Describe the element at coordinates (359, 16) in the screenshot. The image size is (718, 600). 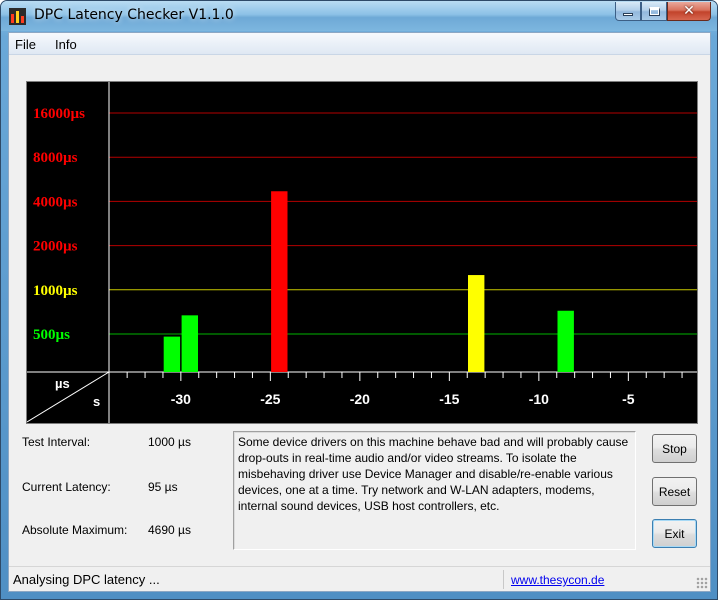
I see `title-bar: DPC Latency Checker V1.1.0 ✕` at that location.